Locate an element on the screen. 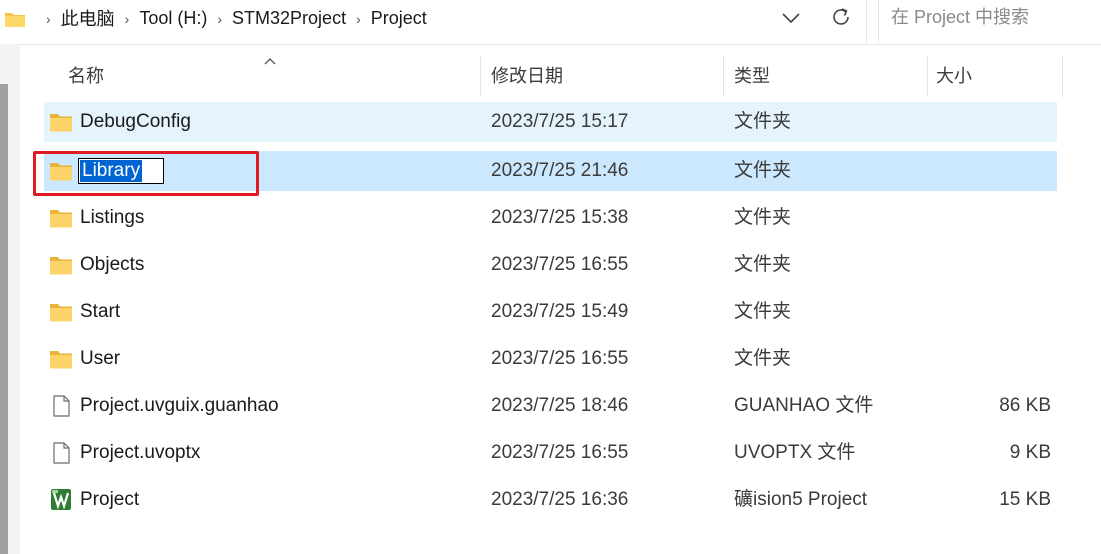 This screenshot has height=554, width=1101. column-header-type-label: 类型 is located at coordinates (752, 76).